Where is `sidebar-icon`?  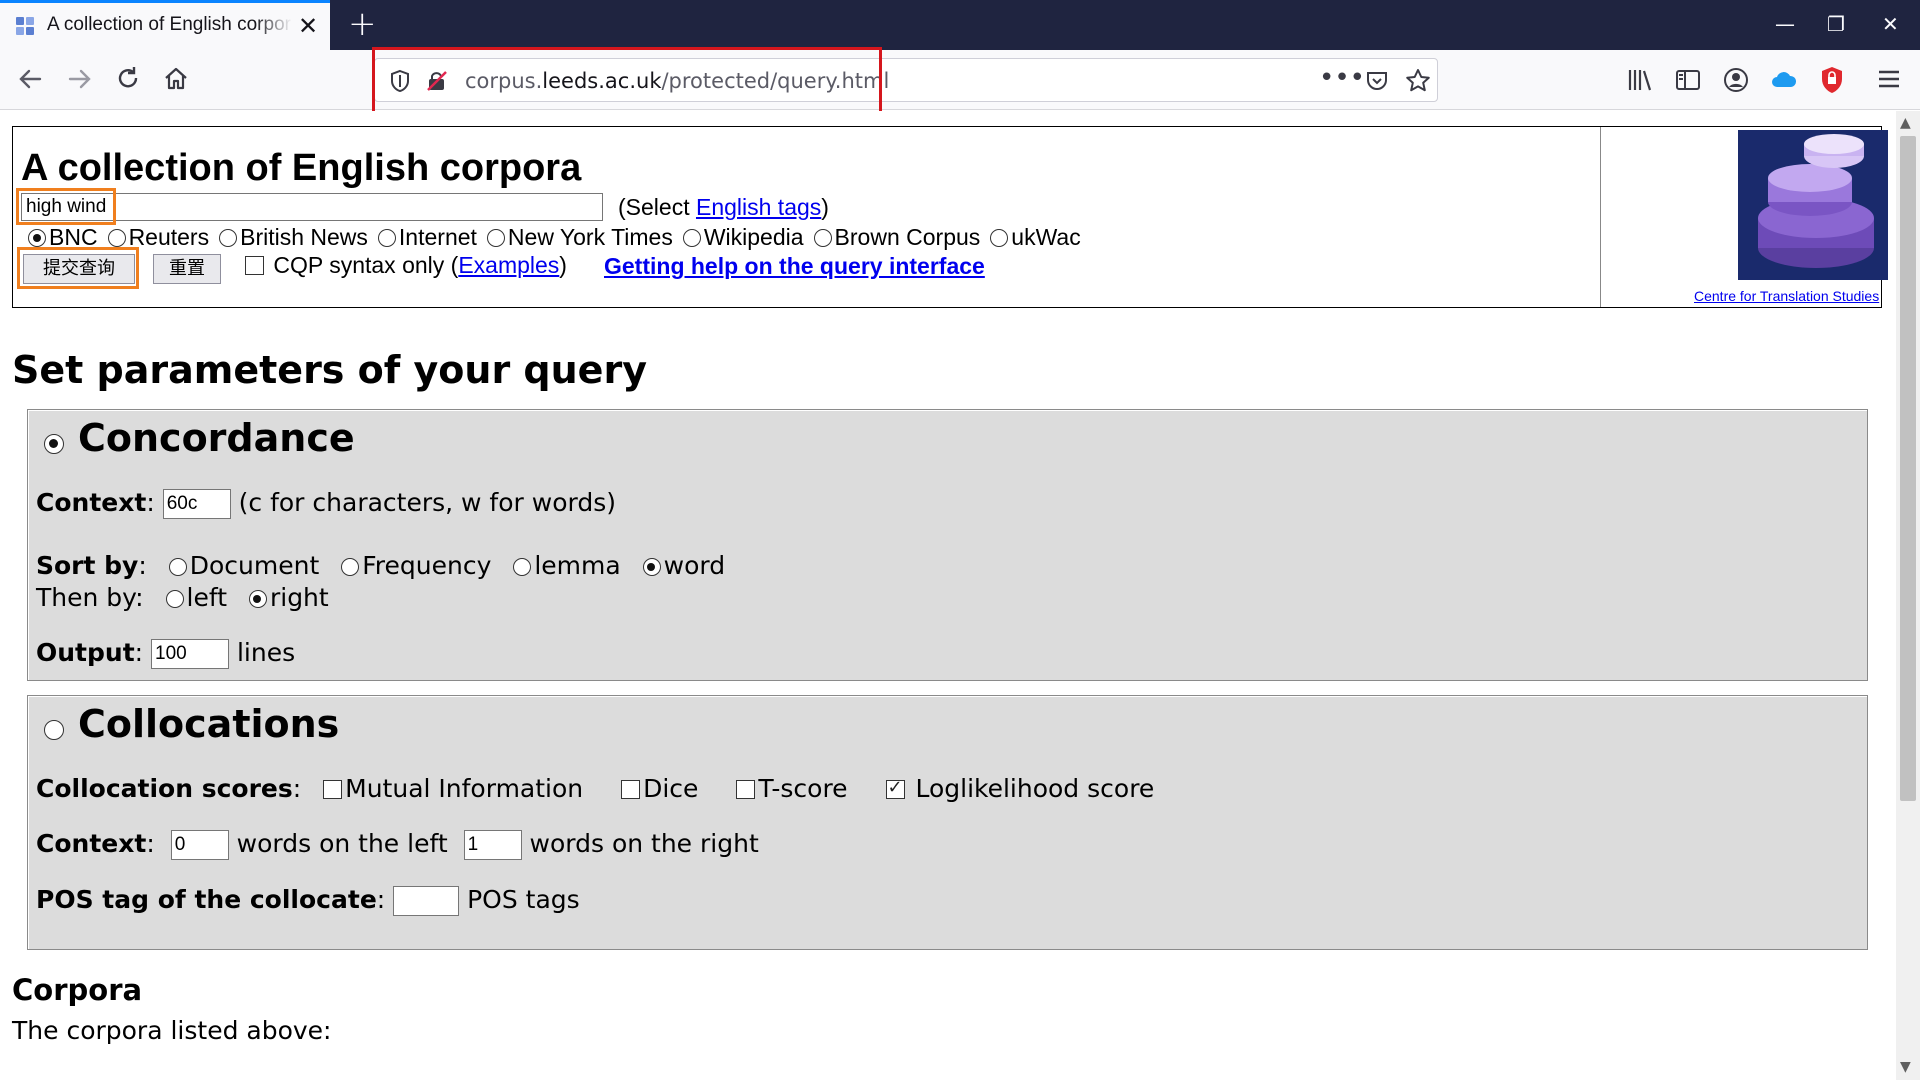
sidebar-icon is located at coordinates (1688, 82).